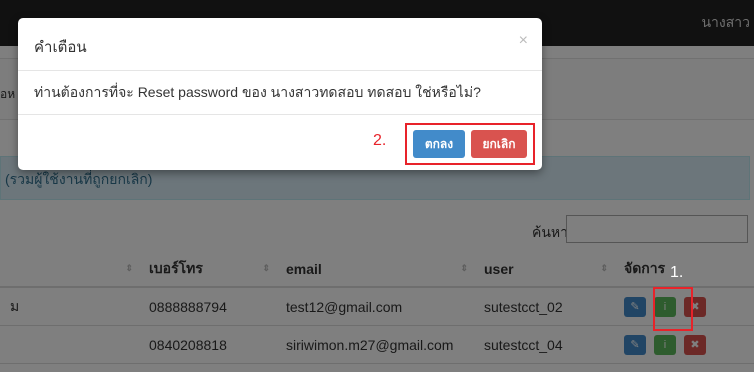 The image size is (754, 372). Describe the element at coordinates (280, 44) in the screenshot. I see `dialog-header: คำเตือน ×` at that location.